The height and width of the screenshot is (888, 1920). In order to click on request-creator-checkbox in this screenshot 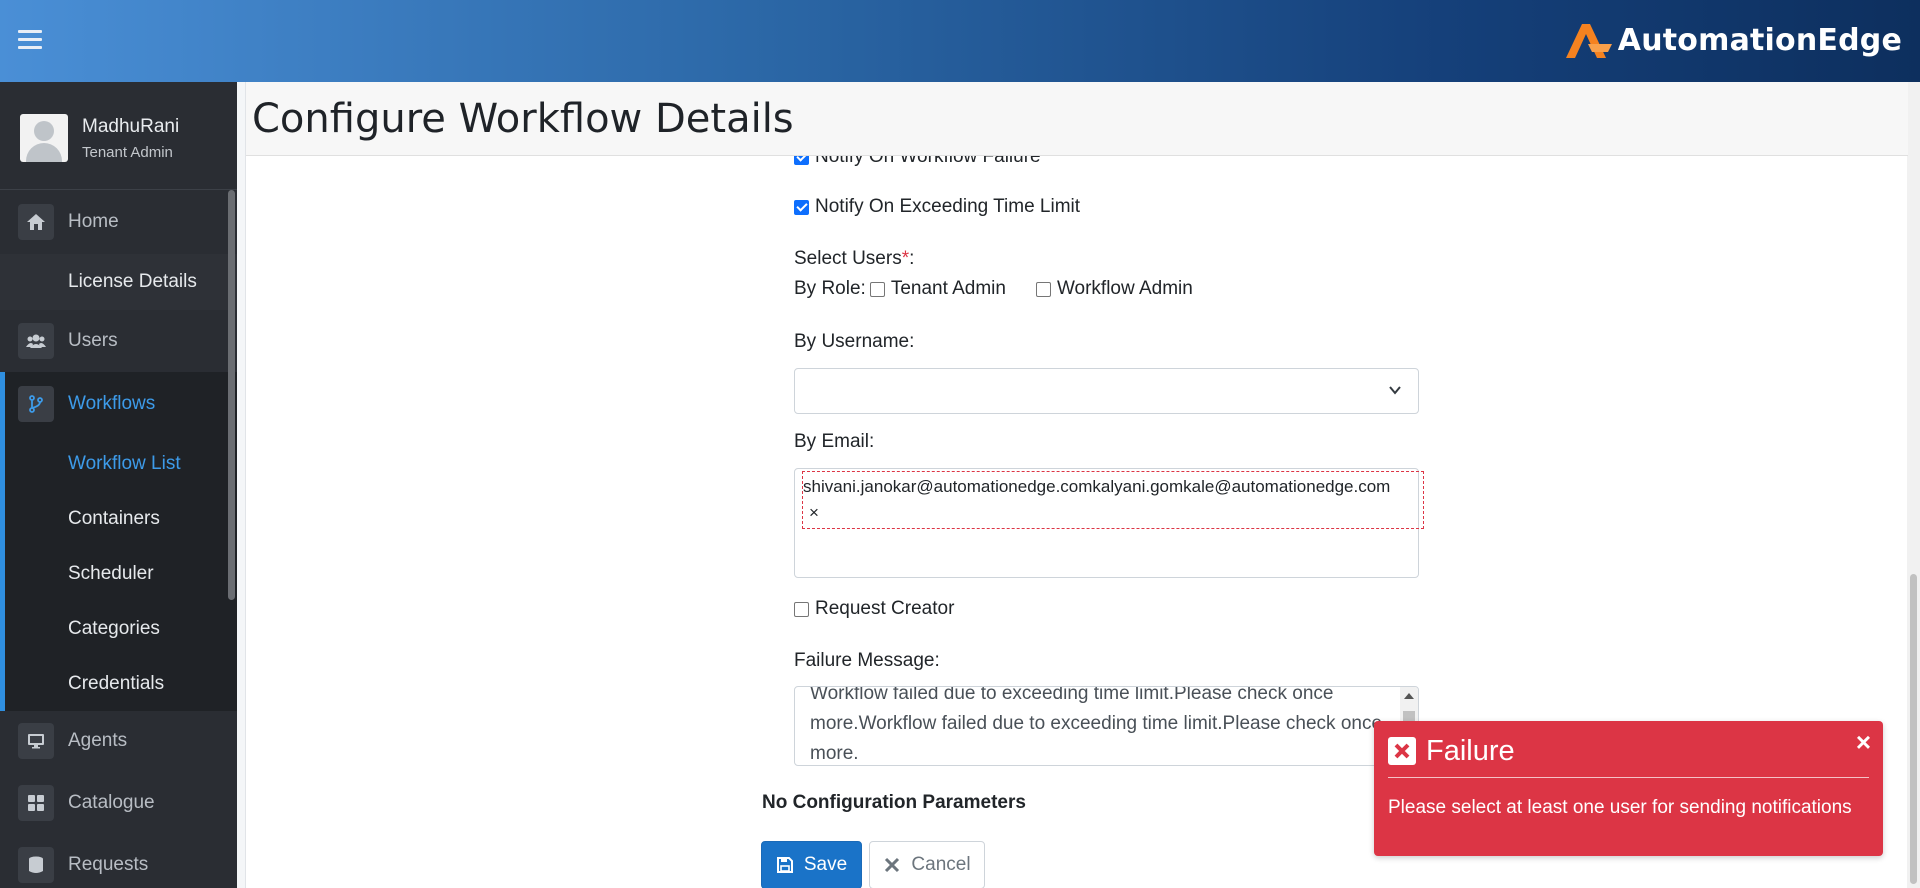, I will do `click(801, 609)`.